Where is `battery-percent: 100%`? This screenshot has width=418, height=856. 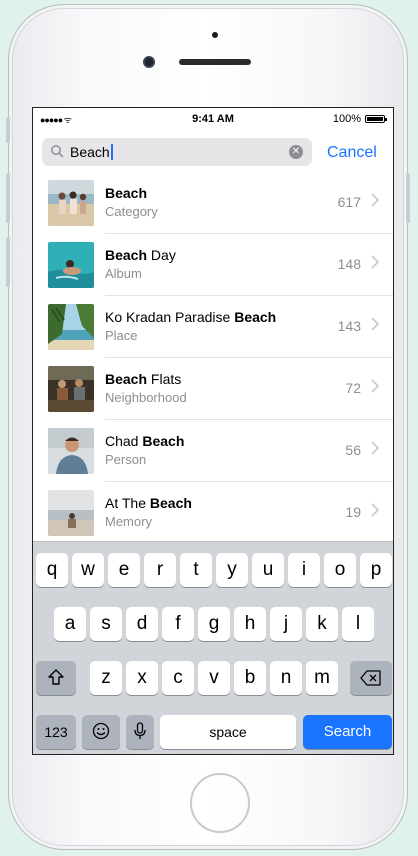 battery-percent: 100% is located at coordinates (346, 119).